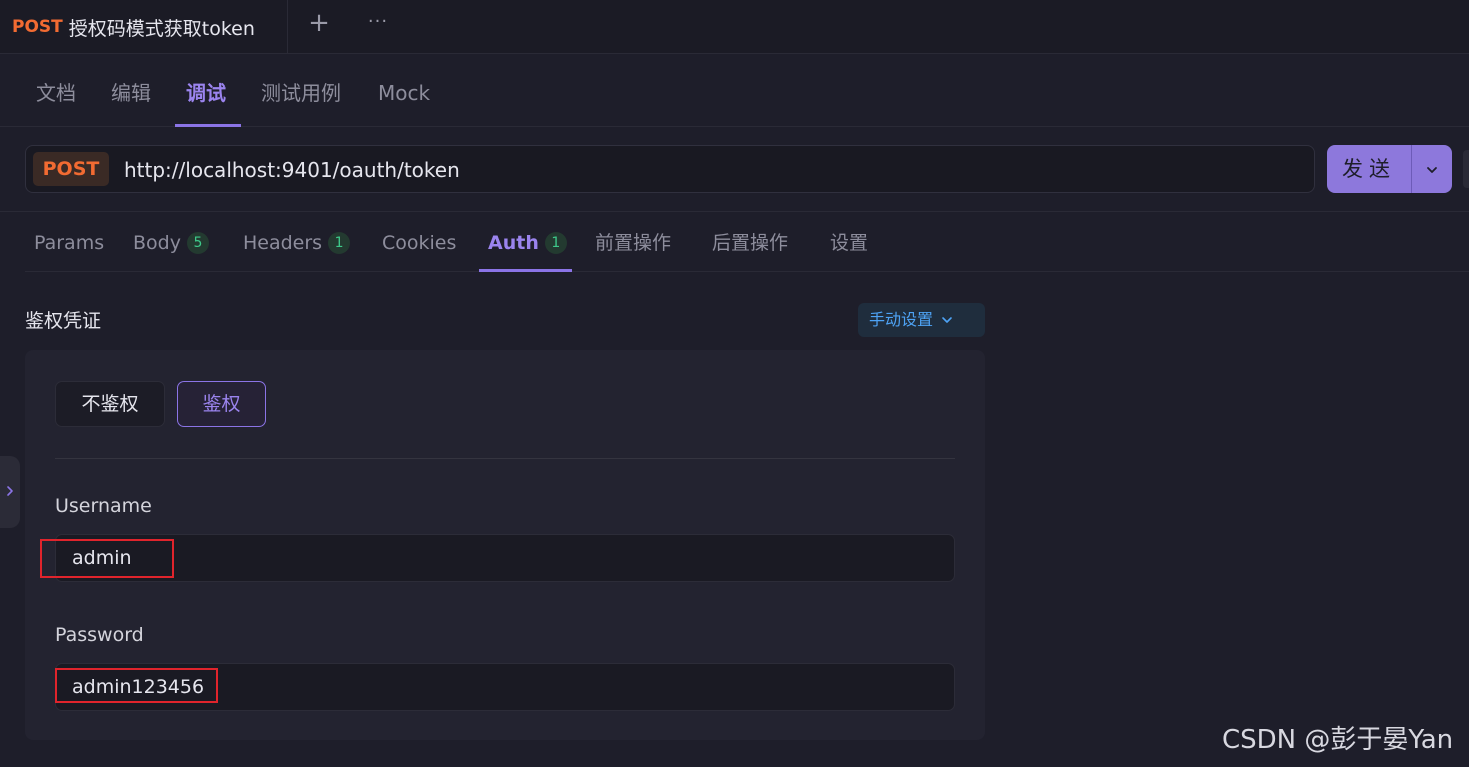  I want to click on sidebar-expand-handle, so click(10, 492).